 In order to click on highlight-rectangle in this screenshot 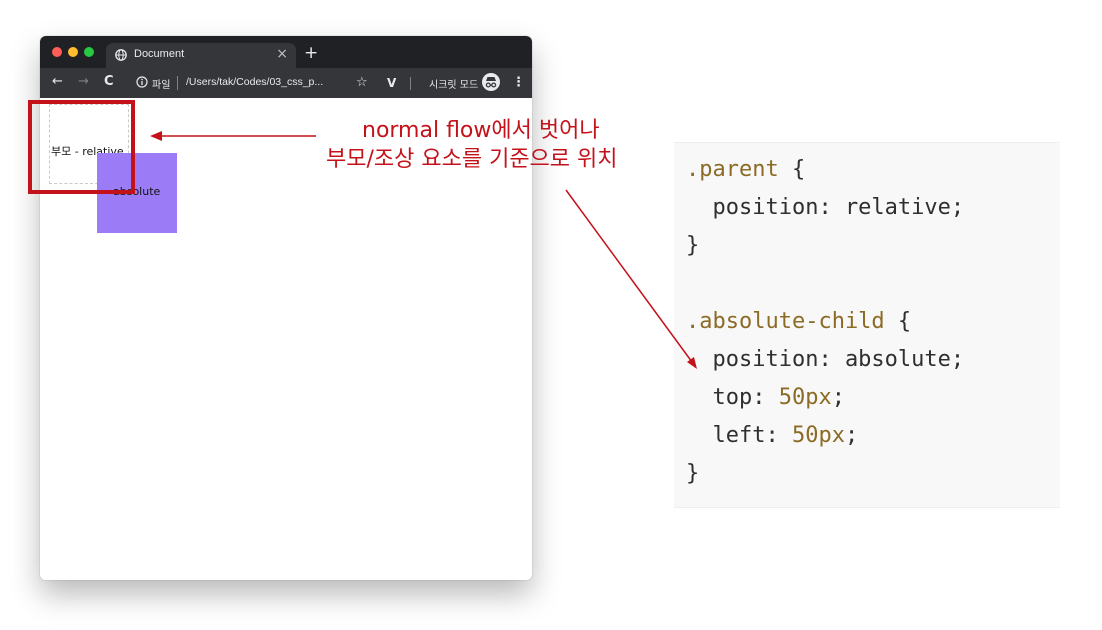, I will do `click(81, 147)`.